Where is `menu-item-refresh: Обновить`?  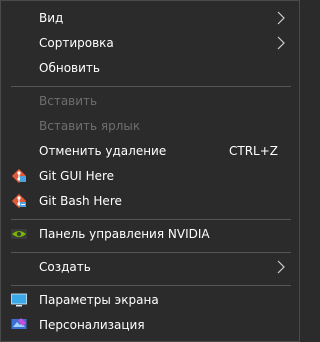 menu-item-refresh: Обновить is located at coordinates (150, 67).